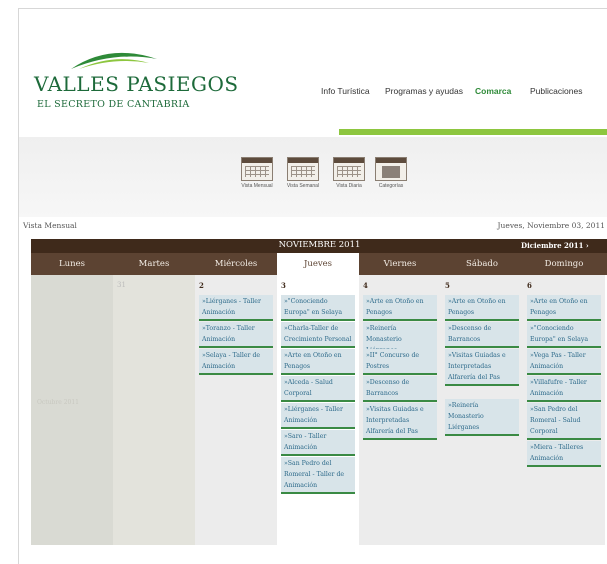  What do you see at coordinates (72, 264) in the screenshot?
I see `weekday-monday: Lunes` at bounding box center [72, 264].